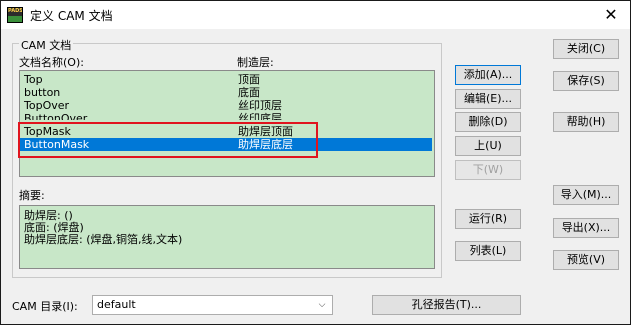  Describe the element at coordinates (226, 92) in the screenshot. I see `list-item: button 底面` at that location.